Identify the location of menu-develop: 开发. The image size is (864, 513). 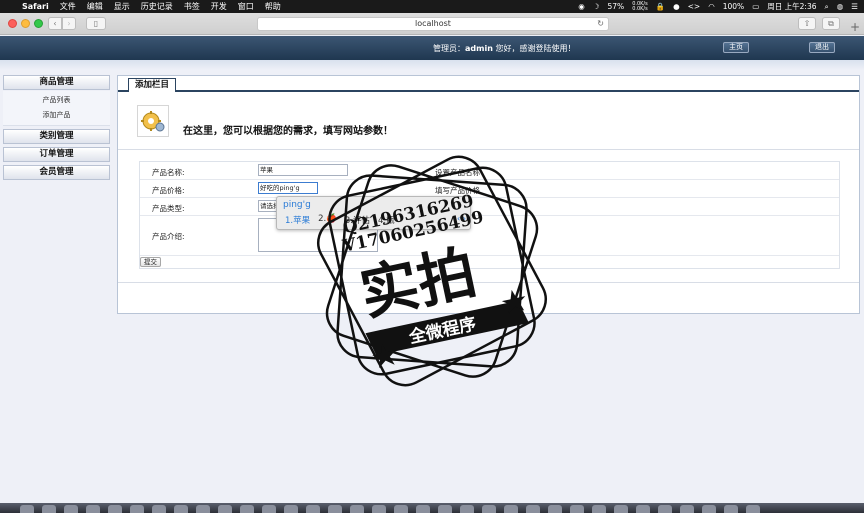
(219, 6).